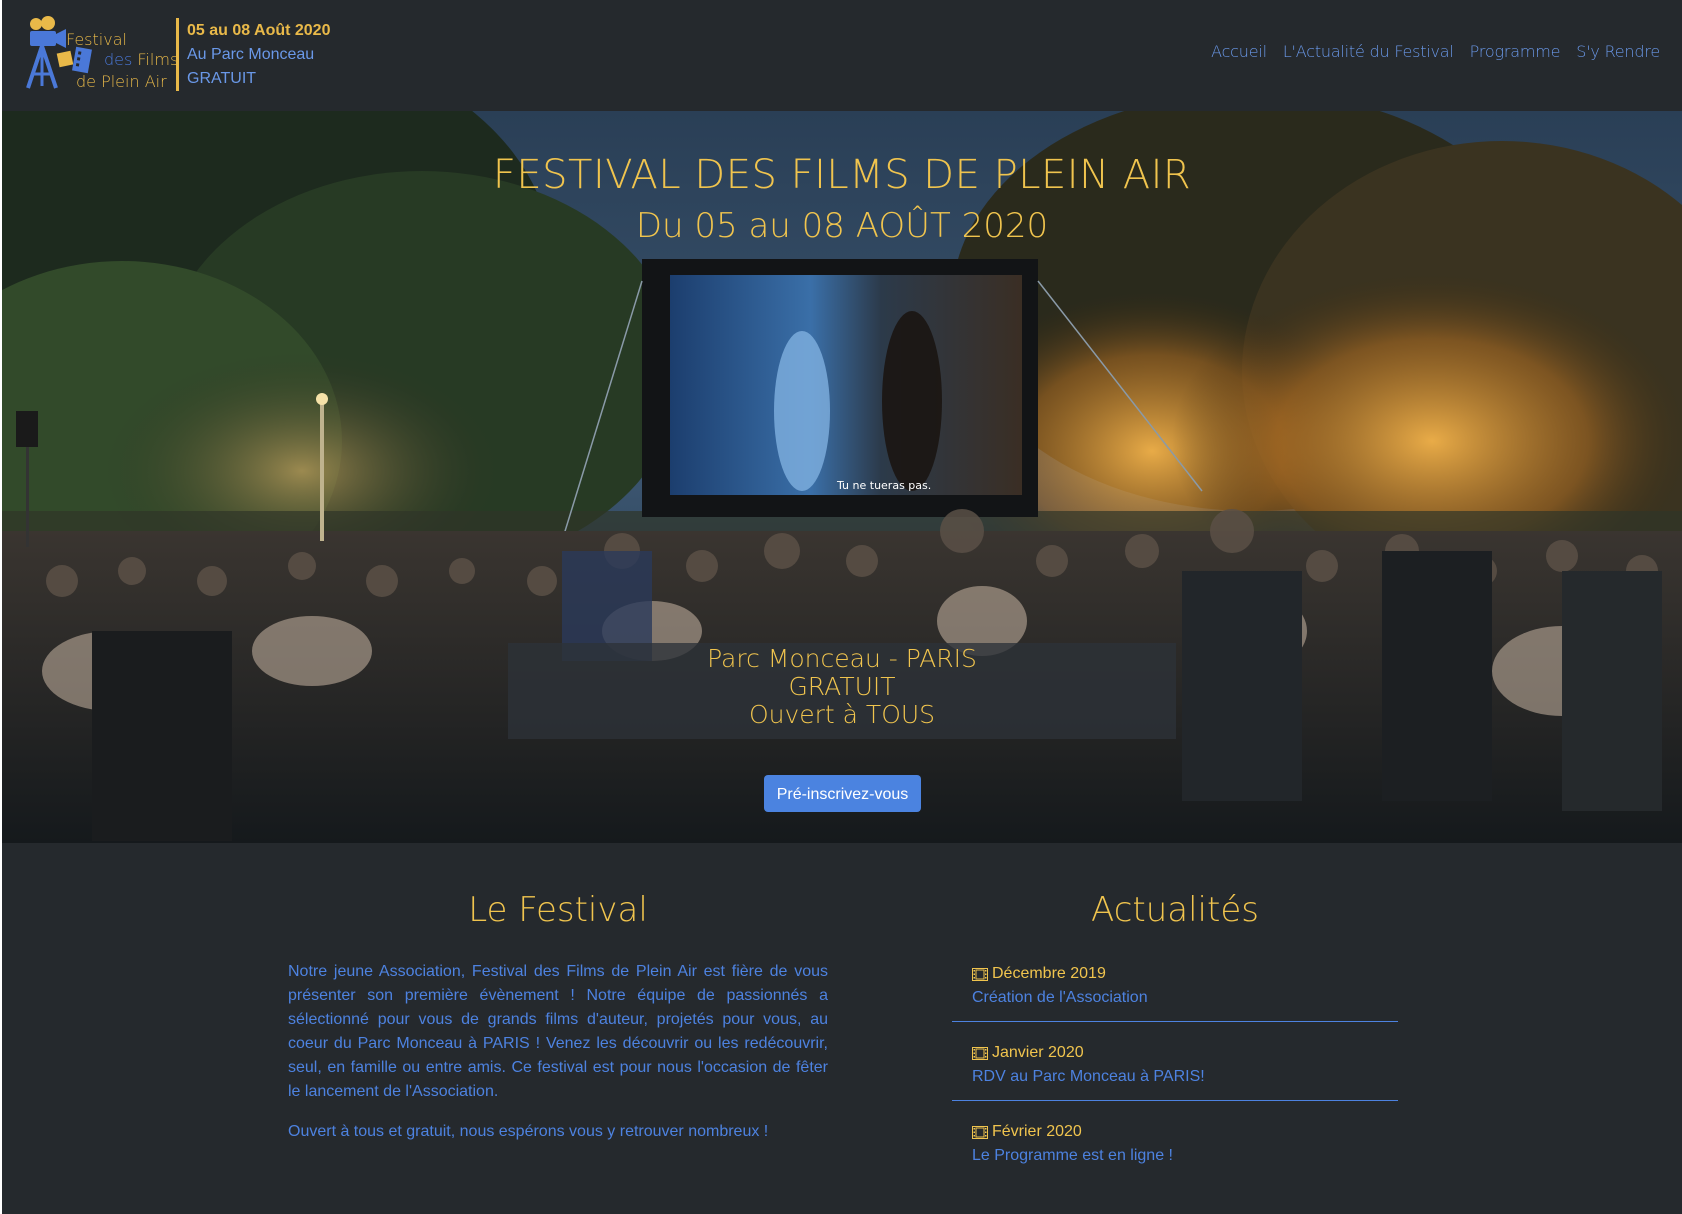  I want to click on logo-text-line1: Festival, so click(96, 39).